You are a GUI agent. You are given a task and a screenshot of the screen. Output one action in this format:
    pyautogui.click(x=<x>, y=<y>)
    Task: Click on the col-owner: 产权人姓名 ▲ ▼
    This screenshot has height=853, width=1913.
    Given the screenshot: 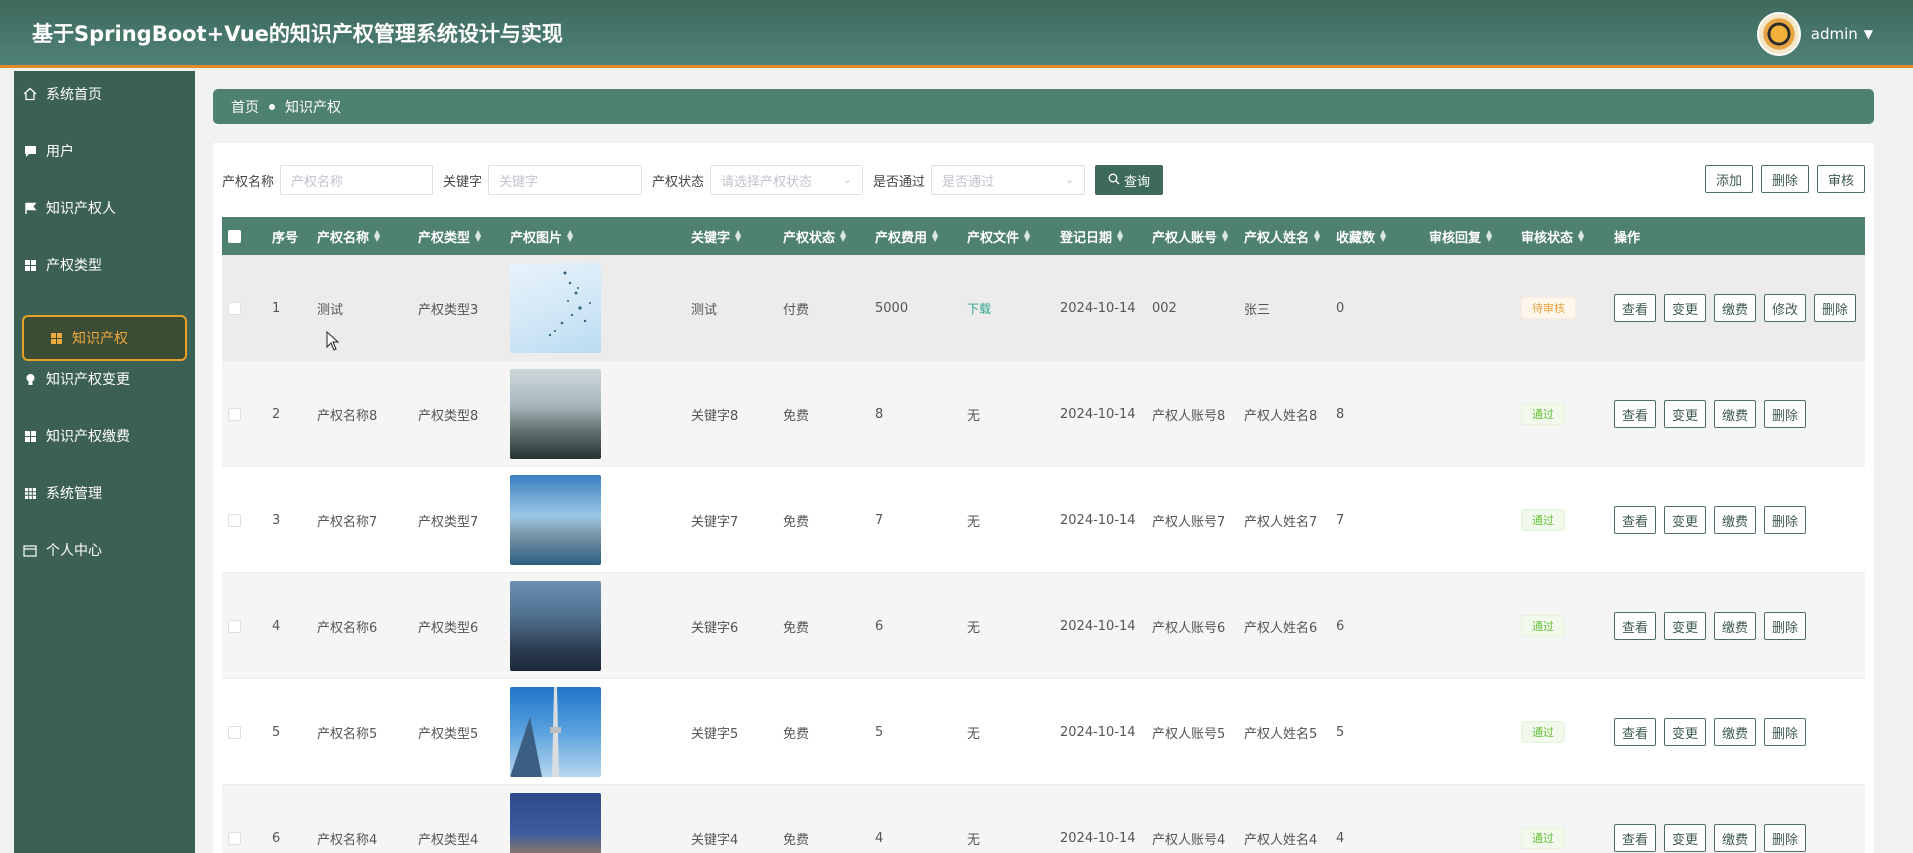 What is the action you would take?
    pyautogui.click(x=1282, y=236)
    